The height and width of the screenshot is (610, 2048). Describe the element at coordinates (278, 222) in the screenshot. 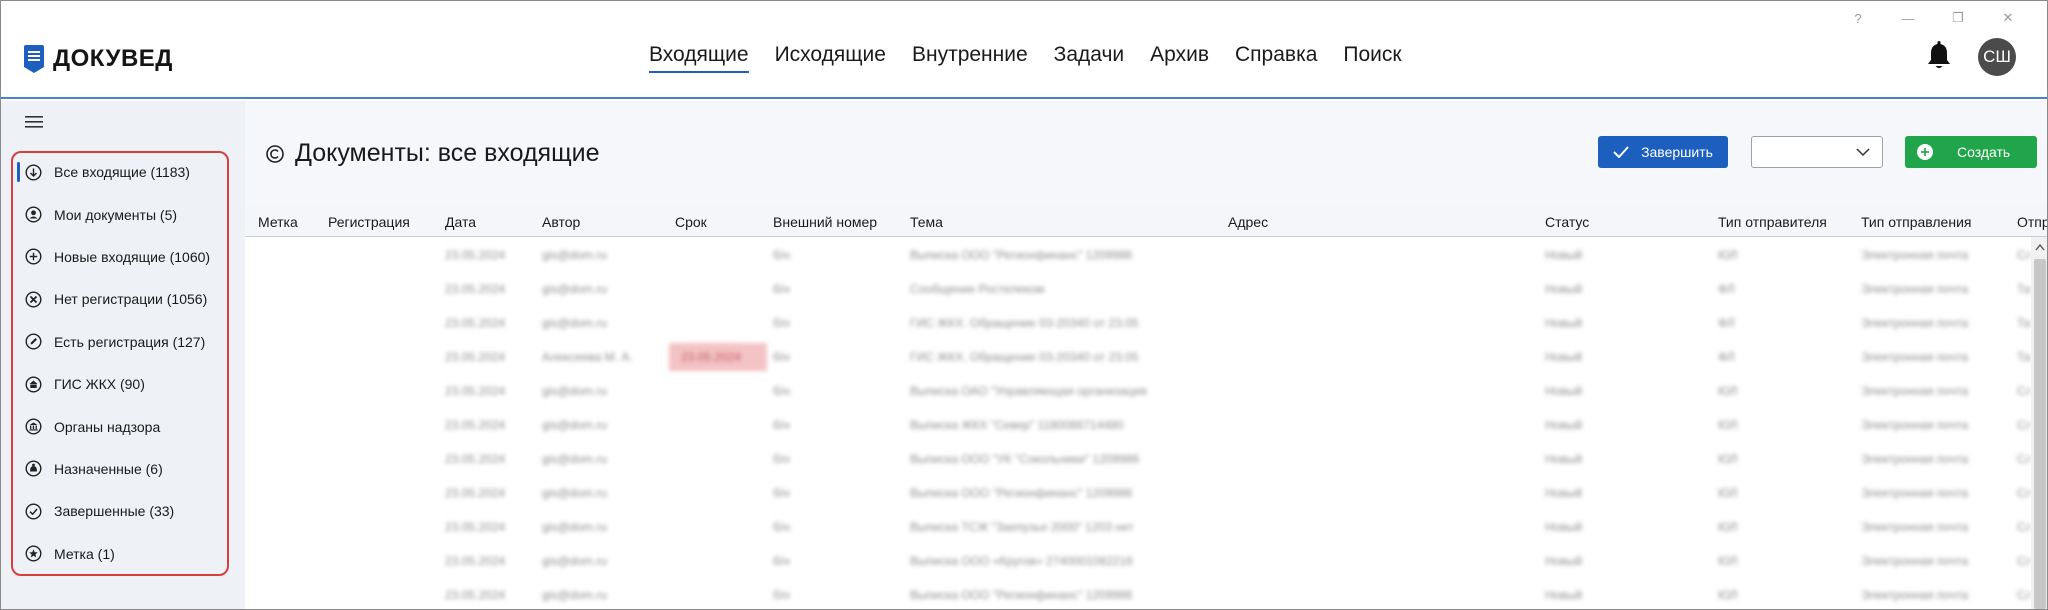

I see `column-header-0: Метка` at that location.